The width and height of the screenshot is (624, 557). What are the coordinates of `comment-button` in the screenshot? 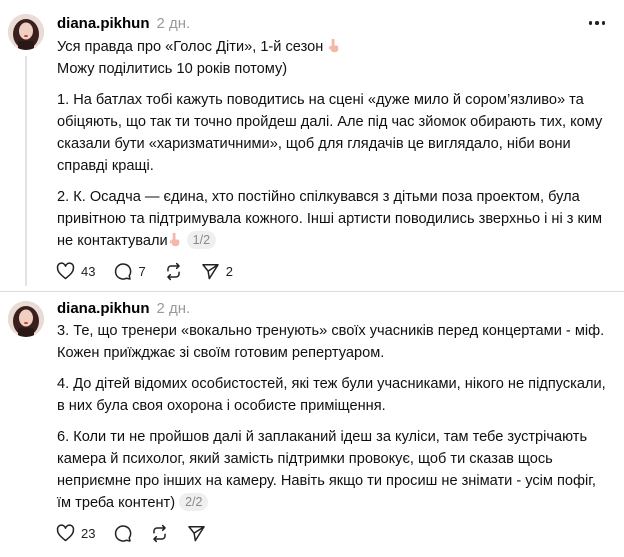 It's located at (122, 533).